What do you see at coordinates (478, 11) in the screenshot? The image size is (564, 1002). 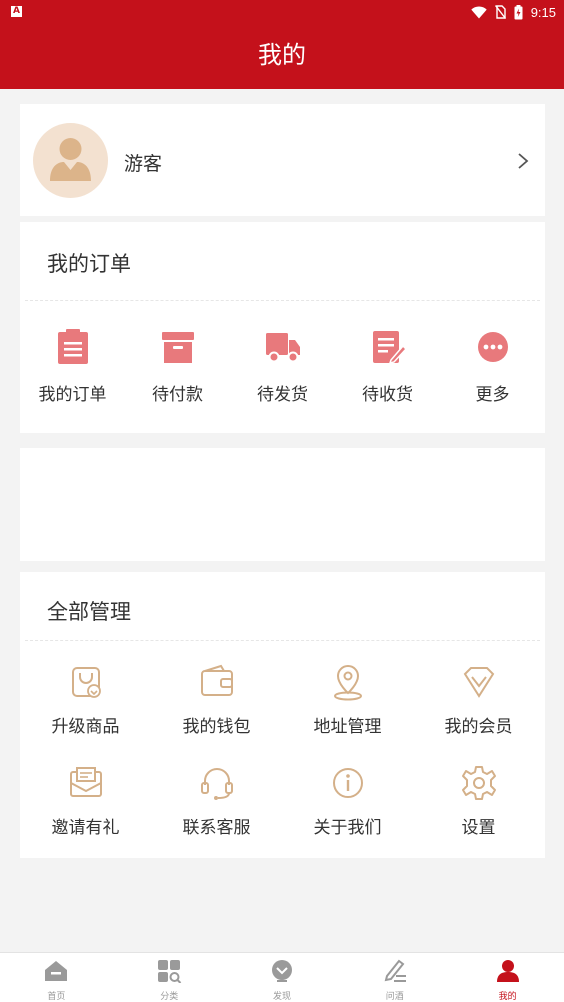 I see `wifi-icon` at bounding box center [478, 11].